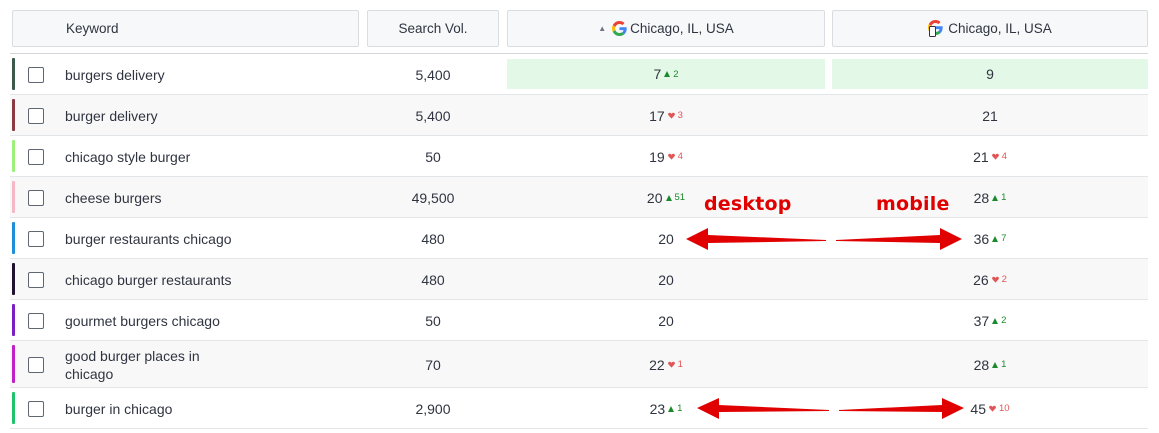  I want to click on keyword-cell: gourmet burgers chicago, so click(157, 321).